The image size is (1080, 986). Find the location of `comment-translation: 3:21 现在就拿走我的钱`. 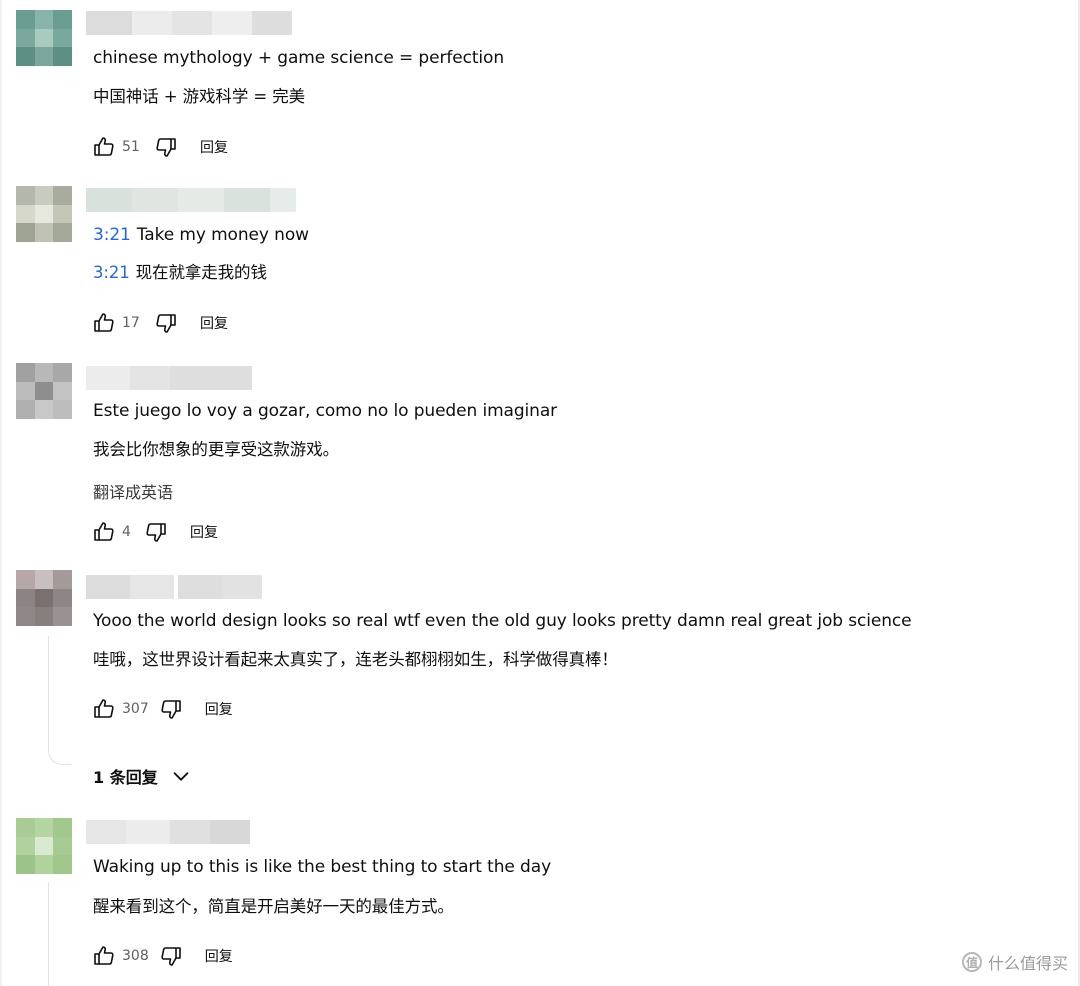

comment-translation: 3:21 现在就拿走我的钱 is located at coordinates (180, 273).